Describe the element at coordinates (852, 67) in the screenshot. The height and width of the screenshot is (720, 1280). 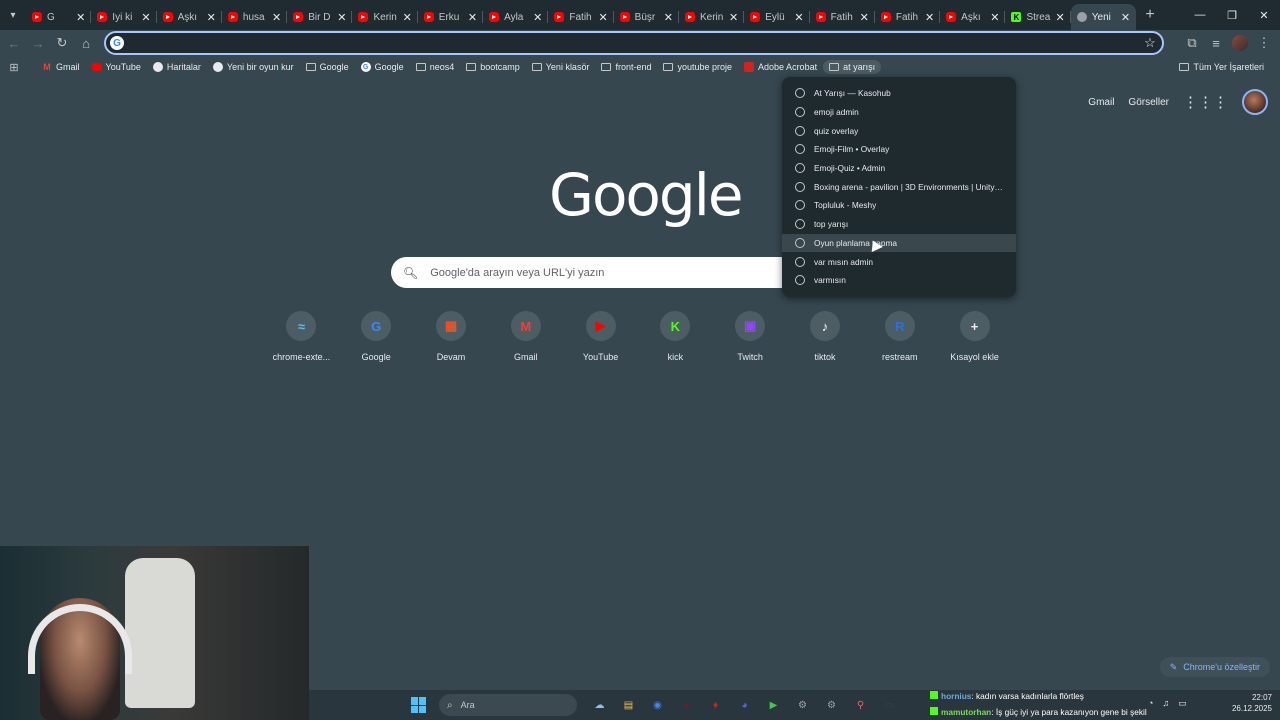
I see `bookmark-item: at yarışı` at that location.